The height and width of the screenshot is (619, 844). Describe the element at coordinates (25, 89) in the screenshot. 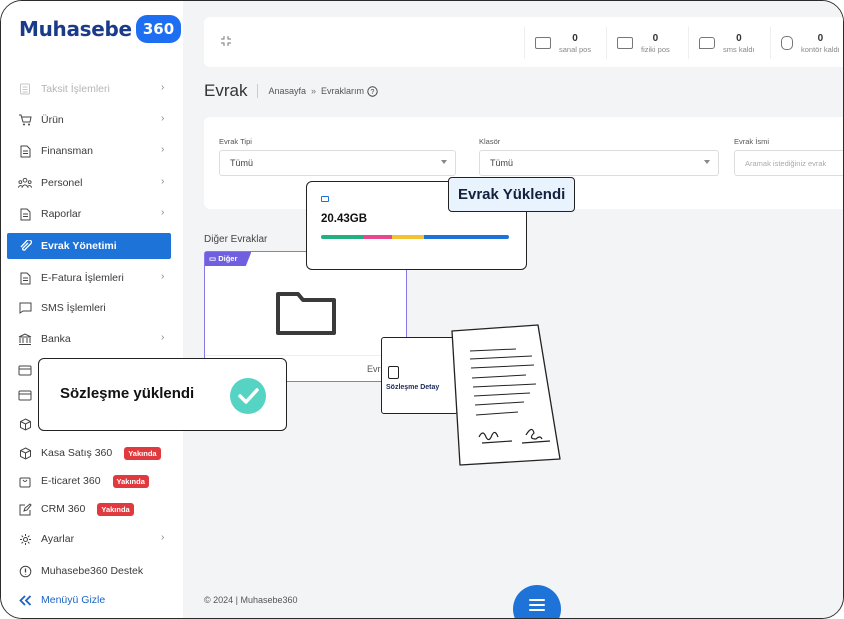

I see `calculator-icon` at that location.